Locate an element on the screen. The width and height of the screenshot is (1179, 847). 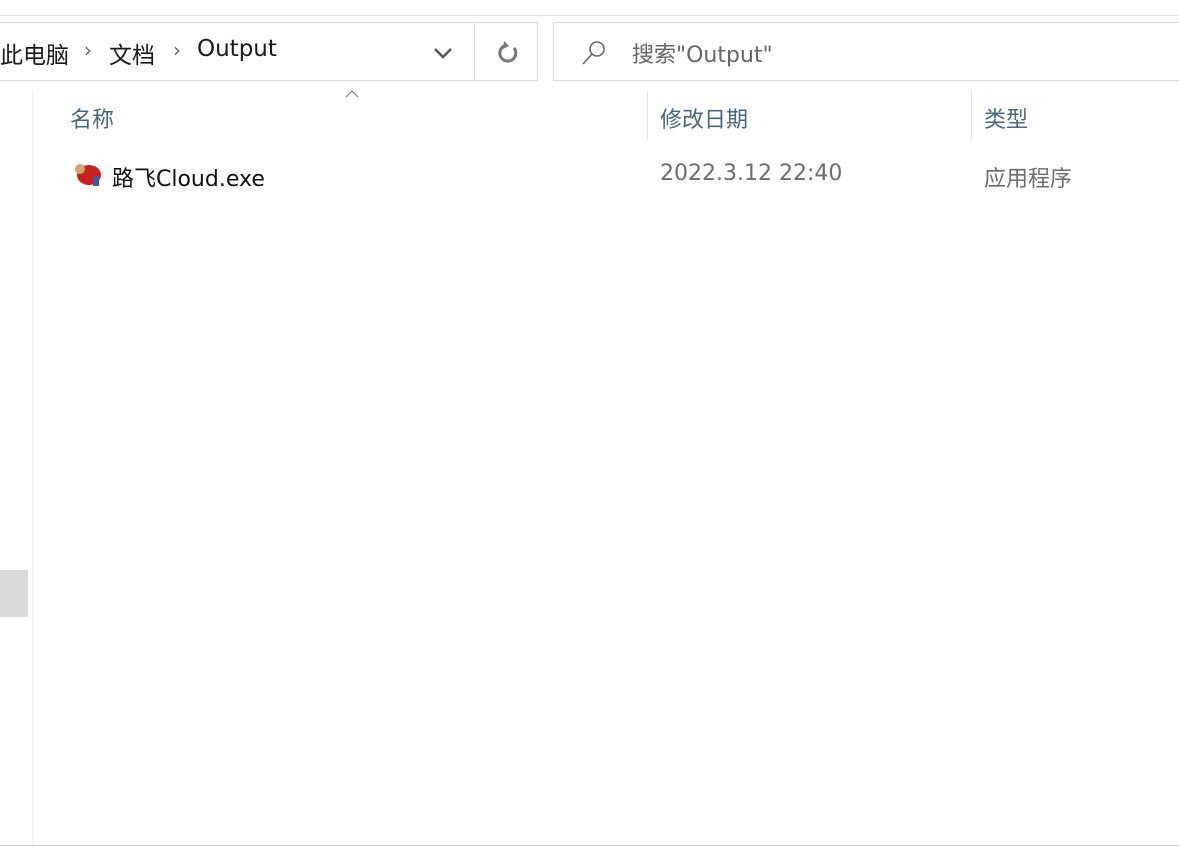
search-placeholder: 搜索"Output" is located at coordinates (702, 53).